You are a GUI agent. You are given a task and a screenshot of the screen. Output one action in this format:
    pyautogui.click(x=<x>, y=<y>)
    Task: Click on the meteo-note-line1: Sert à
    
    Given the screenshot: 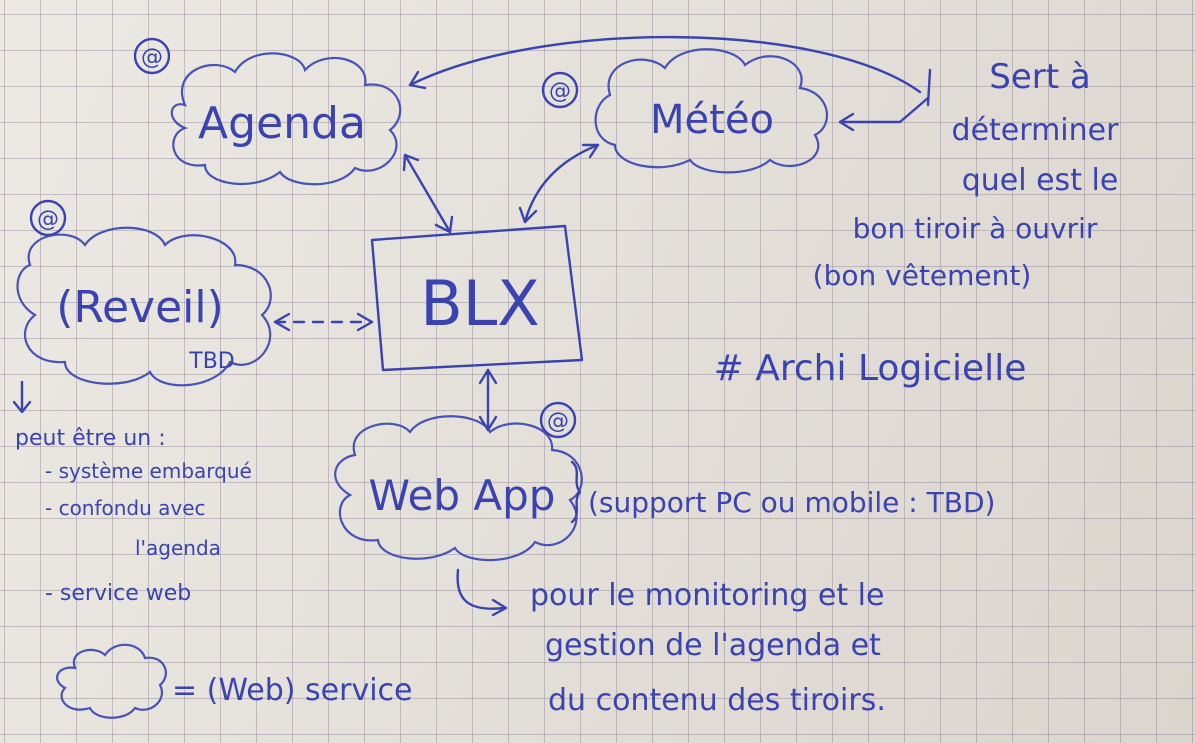 What is the action you would take?
    pyautogui.click(x=1039, y=77)
    